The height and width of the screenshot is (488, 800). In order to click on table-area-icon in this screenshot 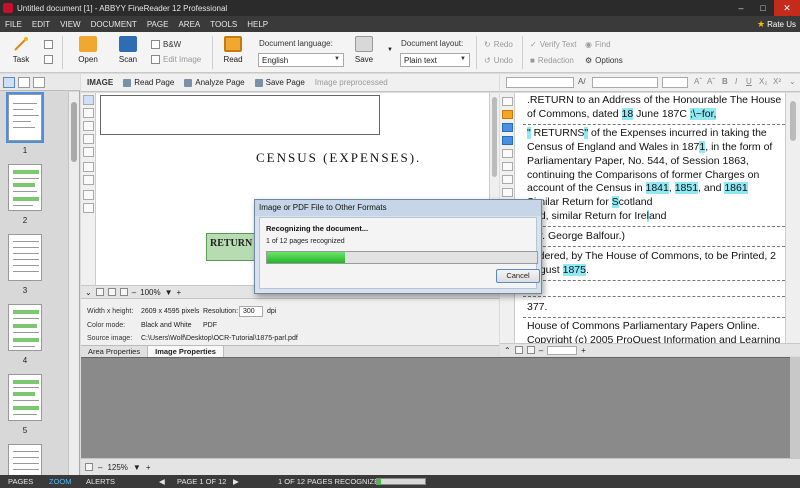, I will do `click(88, 139)`.